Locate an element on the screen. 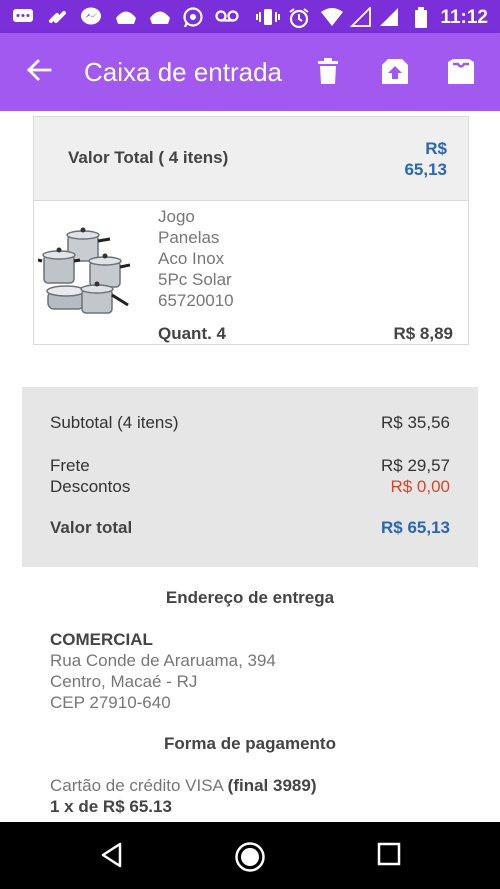  app-bar: Caixa de entrada is located at coordinates (250, 72).